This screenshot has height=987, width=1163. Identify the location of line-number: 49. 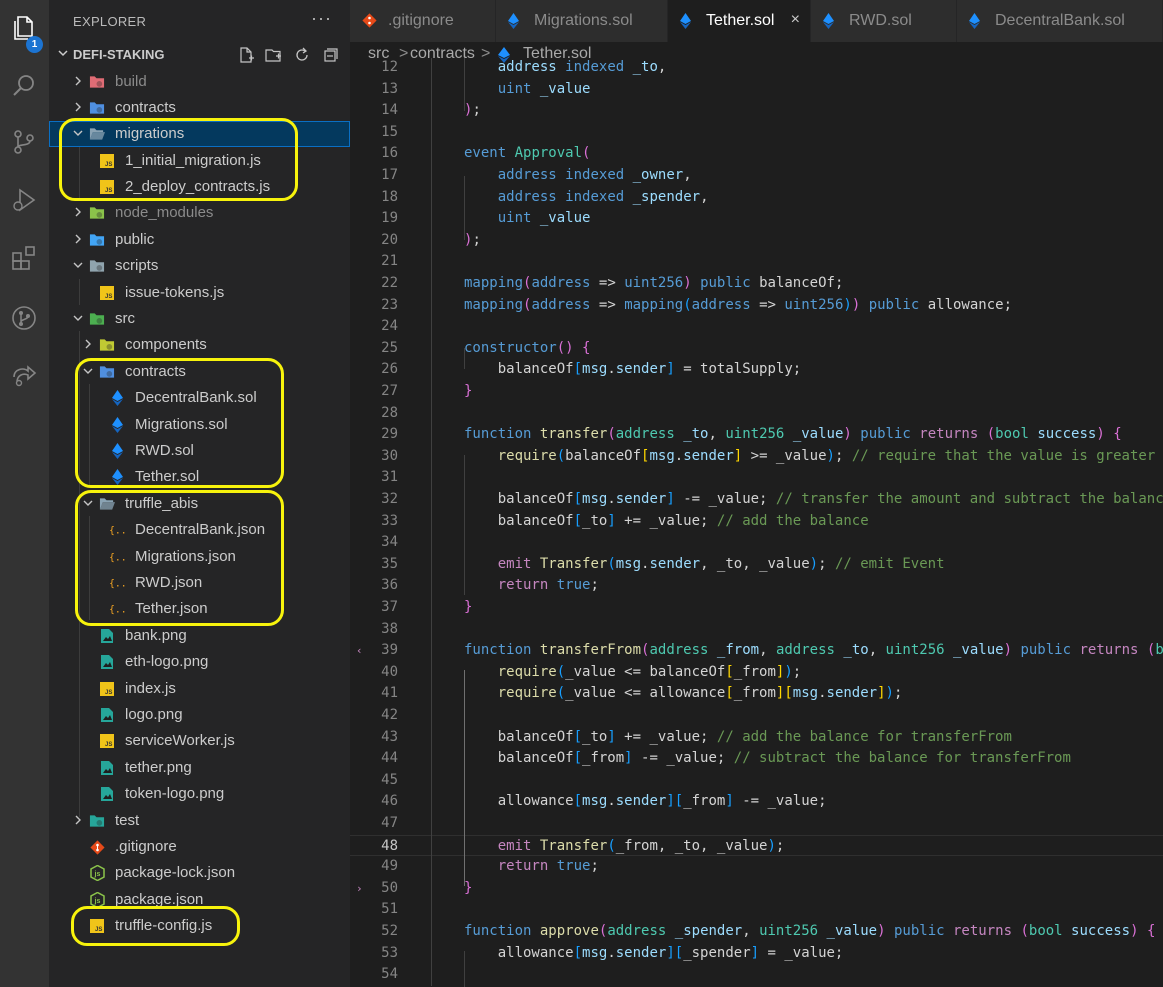
(389, 866).